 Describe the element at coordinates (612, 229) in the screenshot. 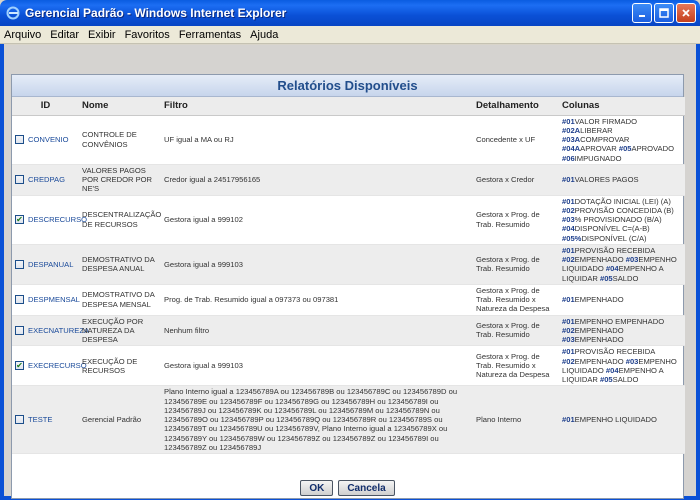

I see `column-label: DISPONÍVEL C=(A-B)` at that location.